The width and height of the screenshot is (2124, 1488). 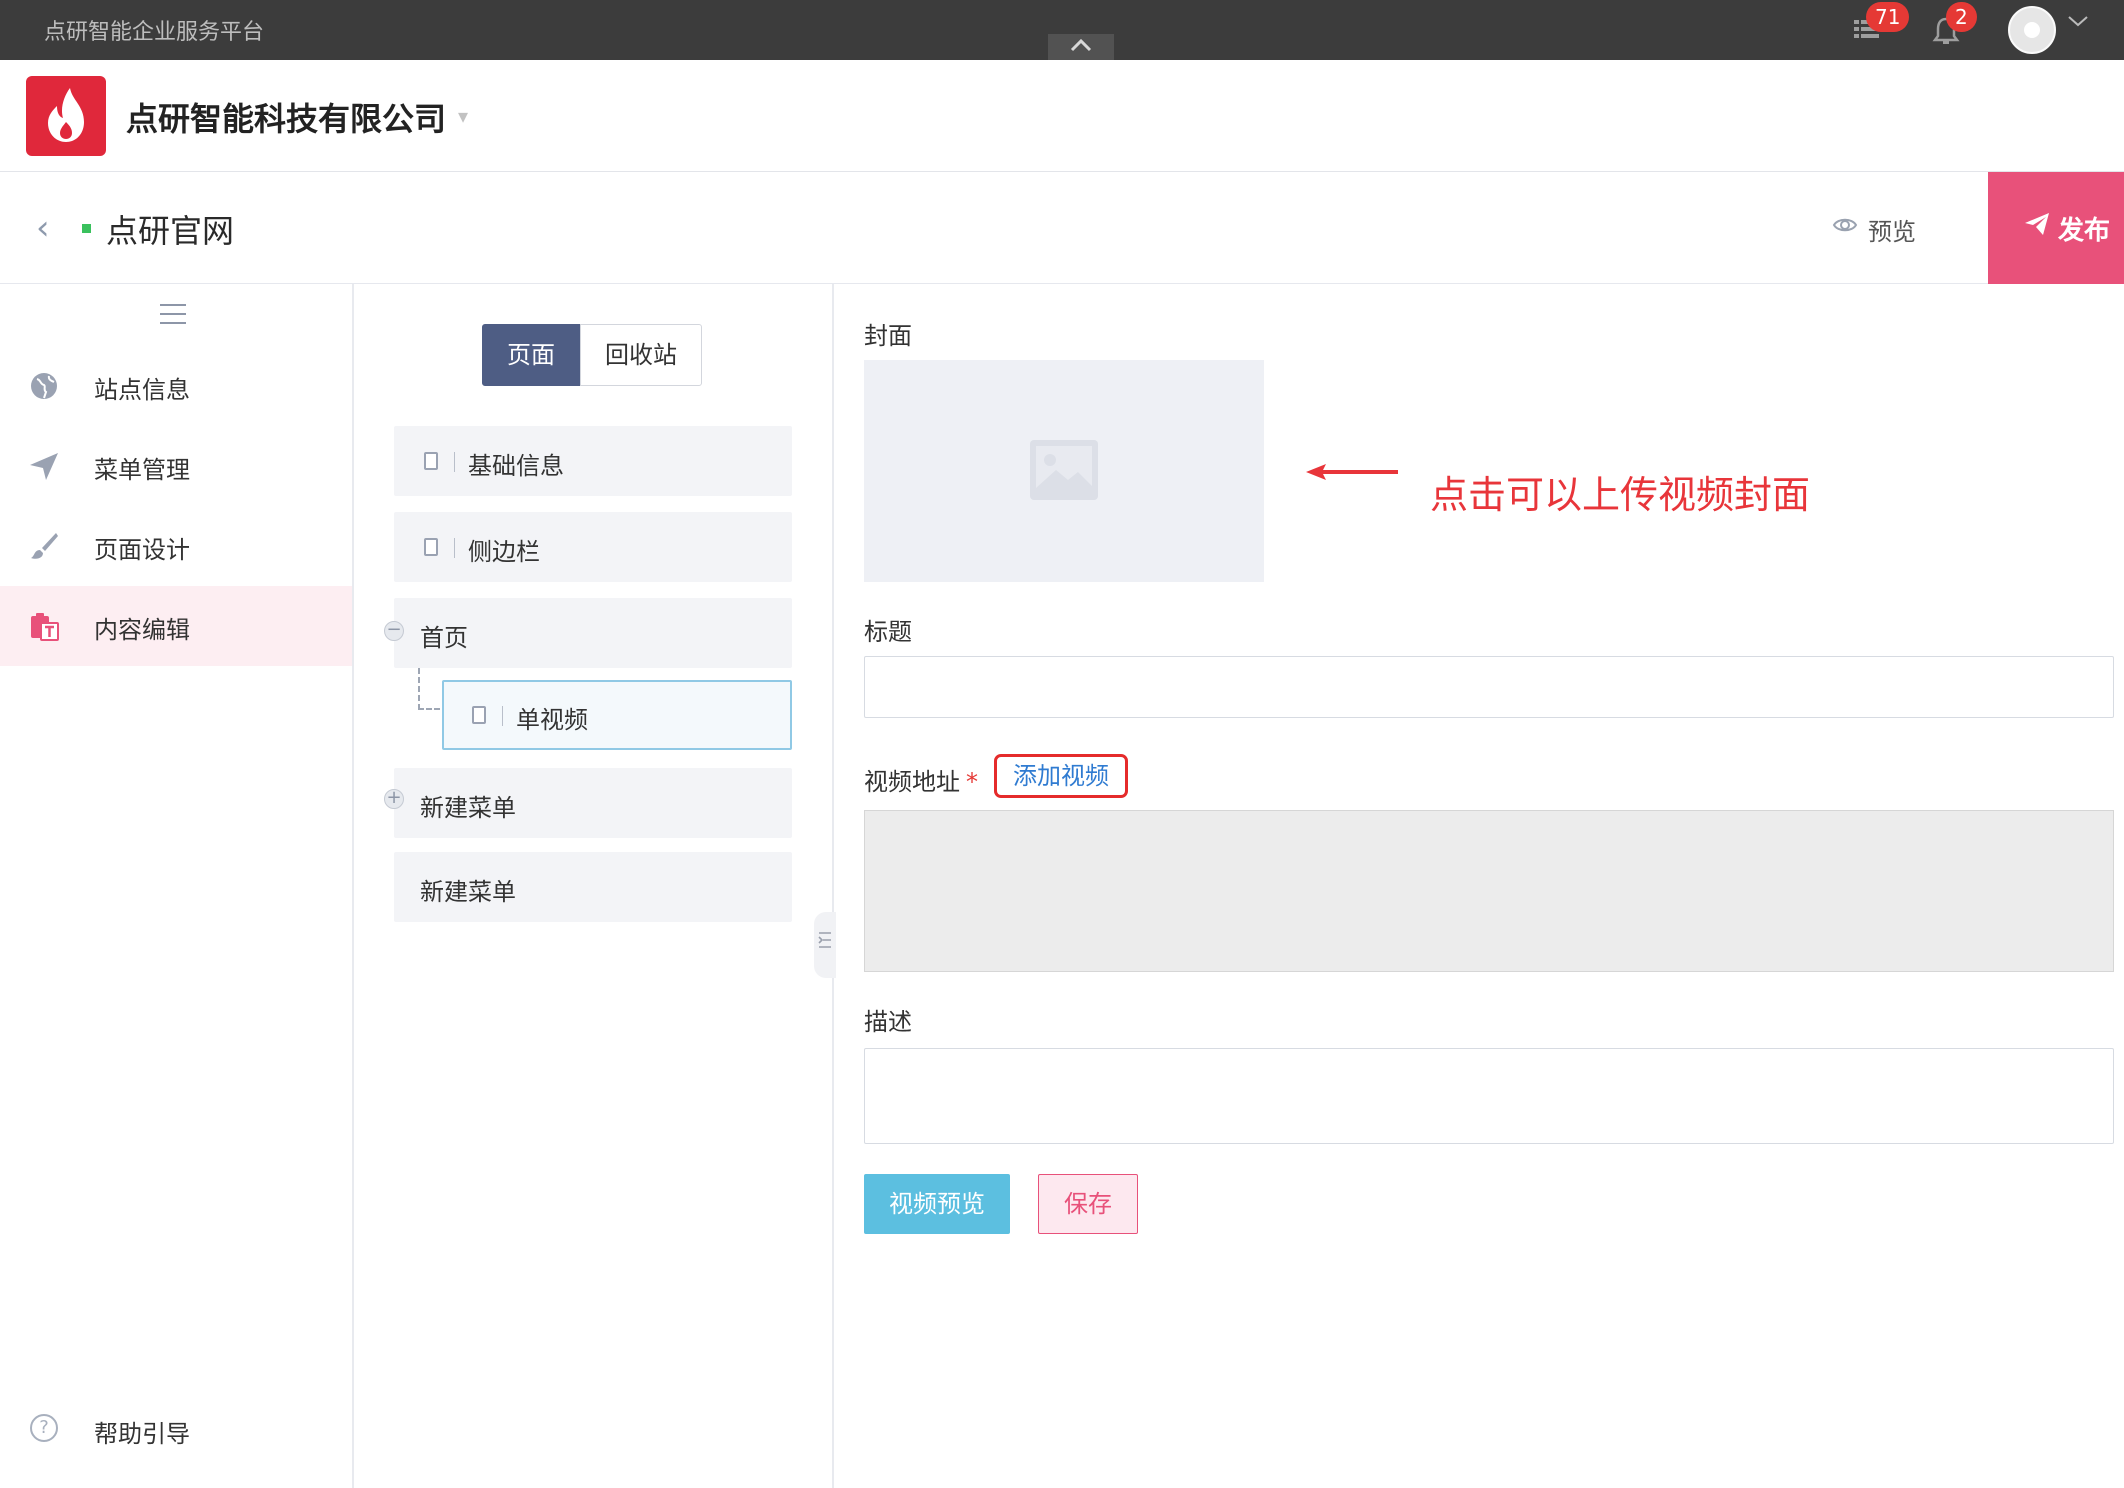 I want to click on avatar, so click(x=2032, y=30).